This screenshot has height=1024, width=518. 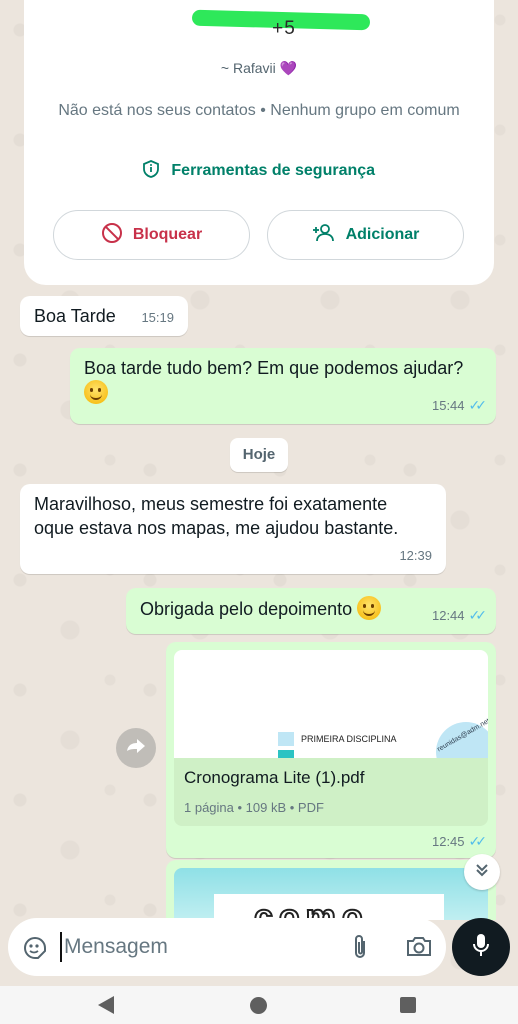 What do you see at coordinates (35, 950) in the screenshot?
I see `sticker-icon` at bounding box center [35, 950].